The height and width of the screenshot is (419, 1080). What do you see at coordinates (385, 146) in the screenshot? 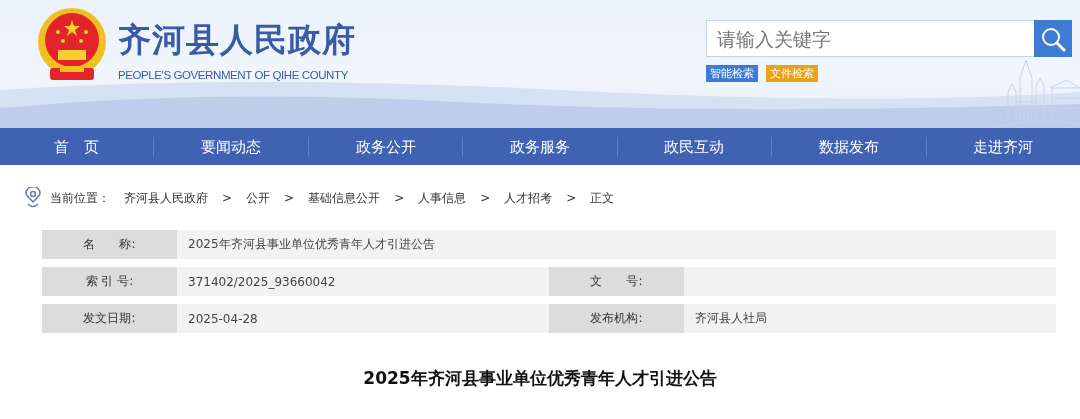
I see `nav-item: 政务公开` at bounding box center [385, 146].